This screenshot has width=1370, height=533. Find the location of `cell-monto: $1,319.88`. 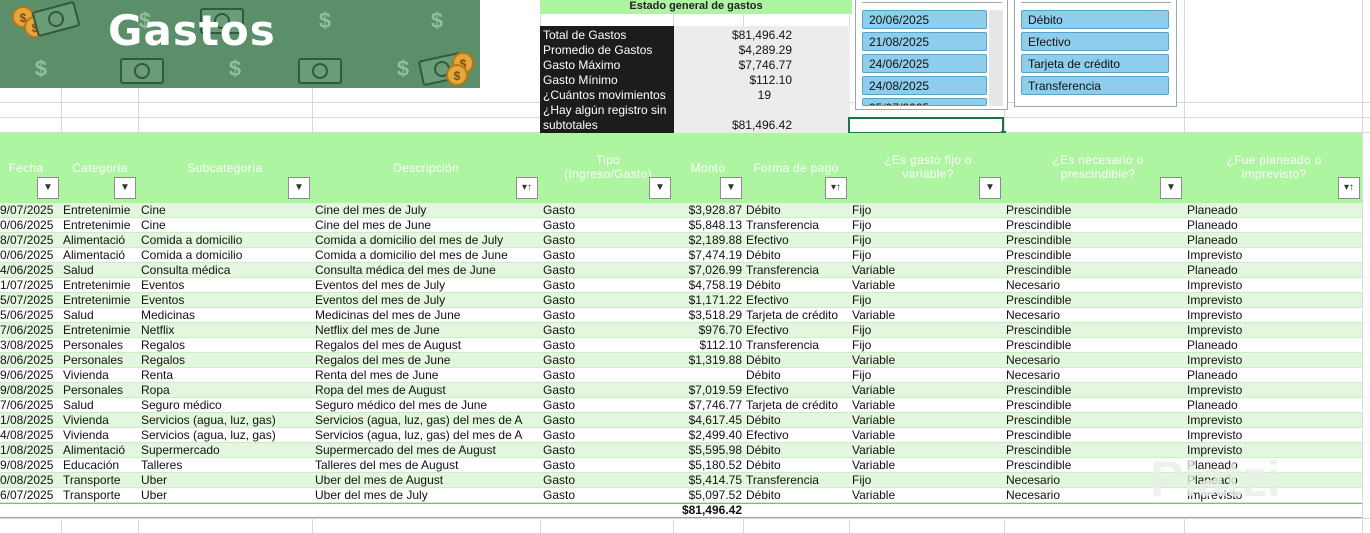

cell-monto: $1,319.88 is located at coordinates (707, 360).